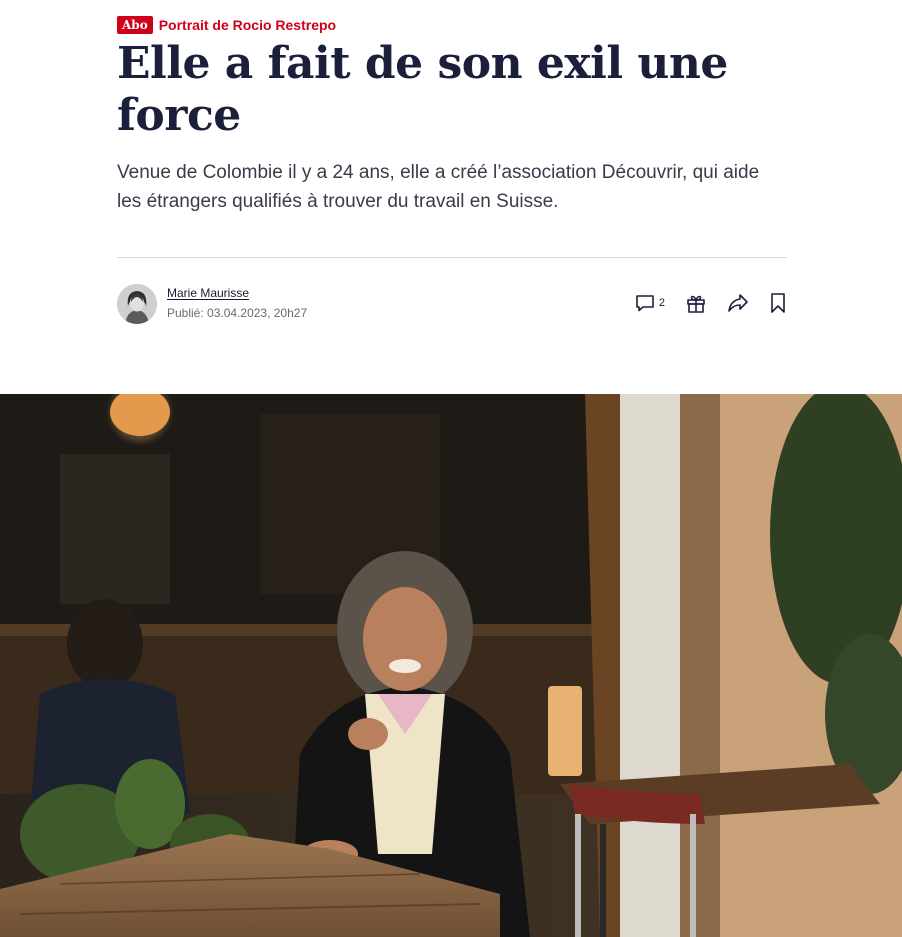  What do you see at coordinates (137, 304) in the screenshot?
I see `avatar` at bounding box center [137, 304].